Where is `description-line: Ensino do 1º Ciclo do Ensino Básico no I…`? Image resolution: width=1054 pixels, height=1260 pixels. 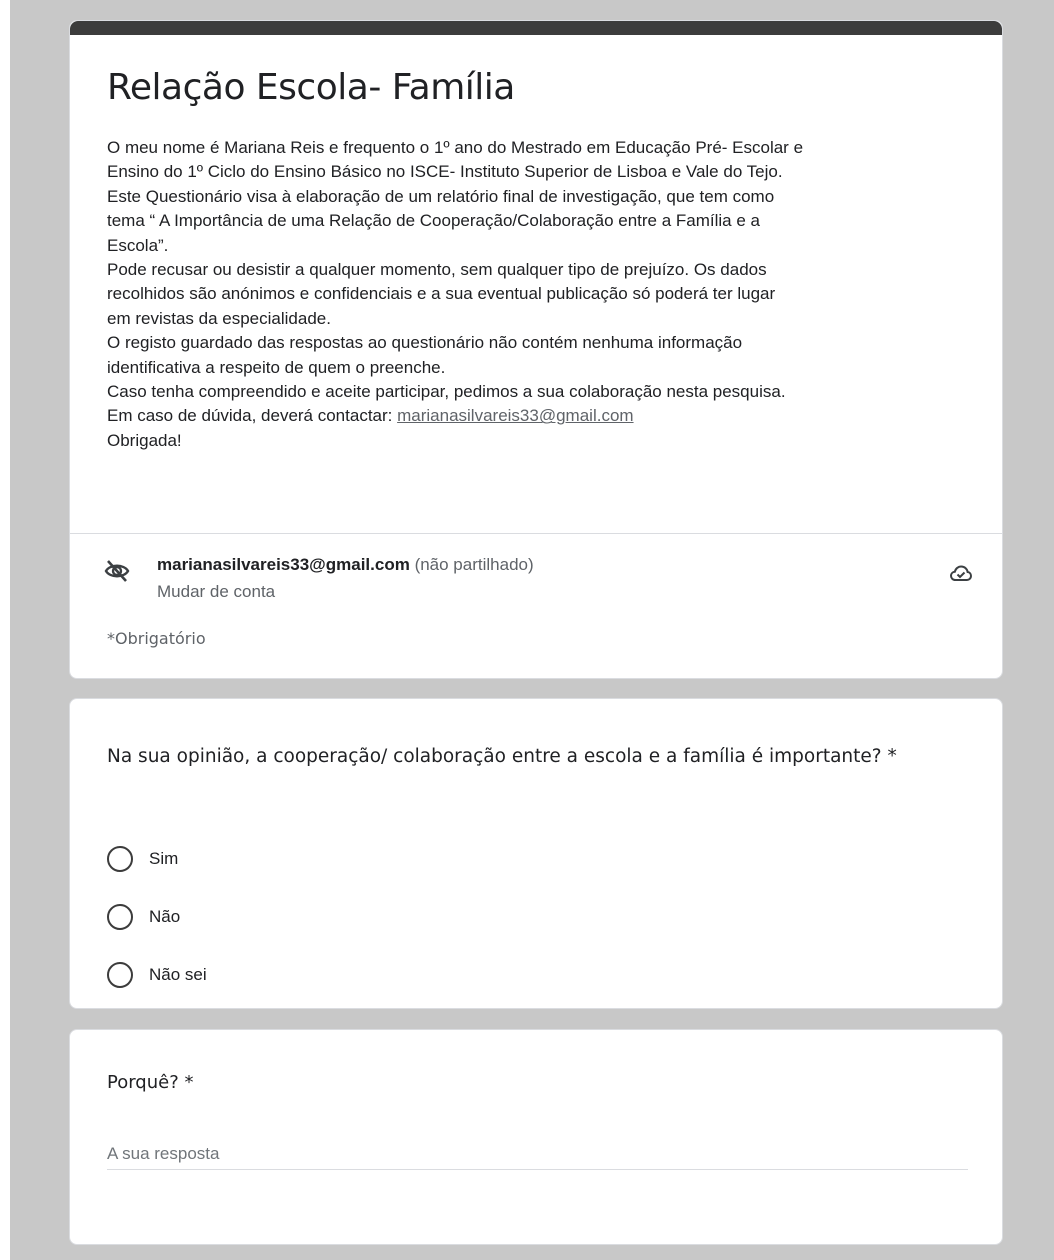 description-line: Ensino do 1º Ciclo do Ensino Básico no I… is located at coordinates (445, 172).